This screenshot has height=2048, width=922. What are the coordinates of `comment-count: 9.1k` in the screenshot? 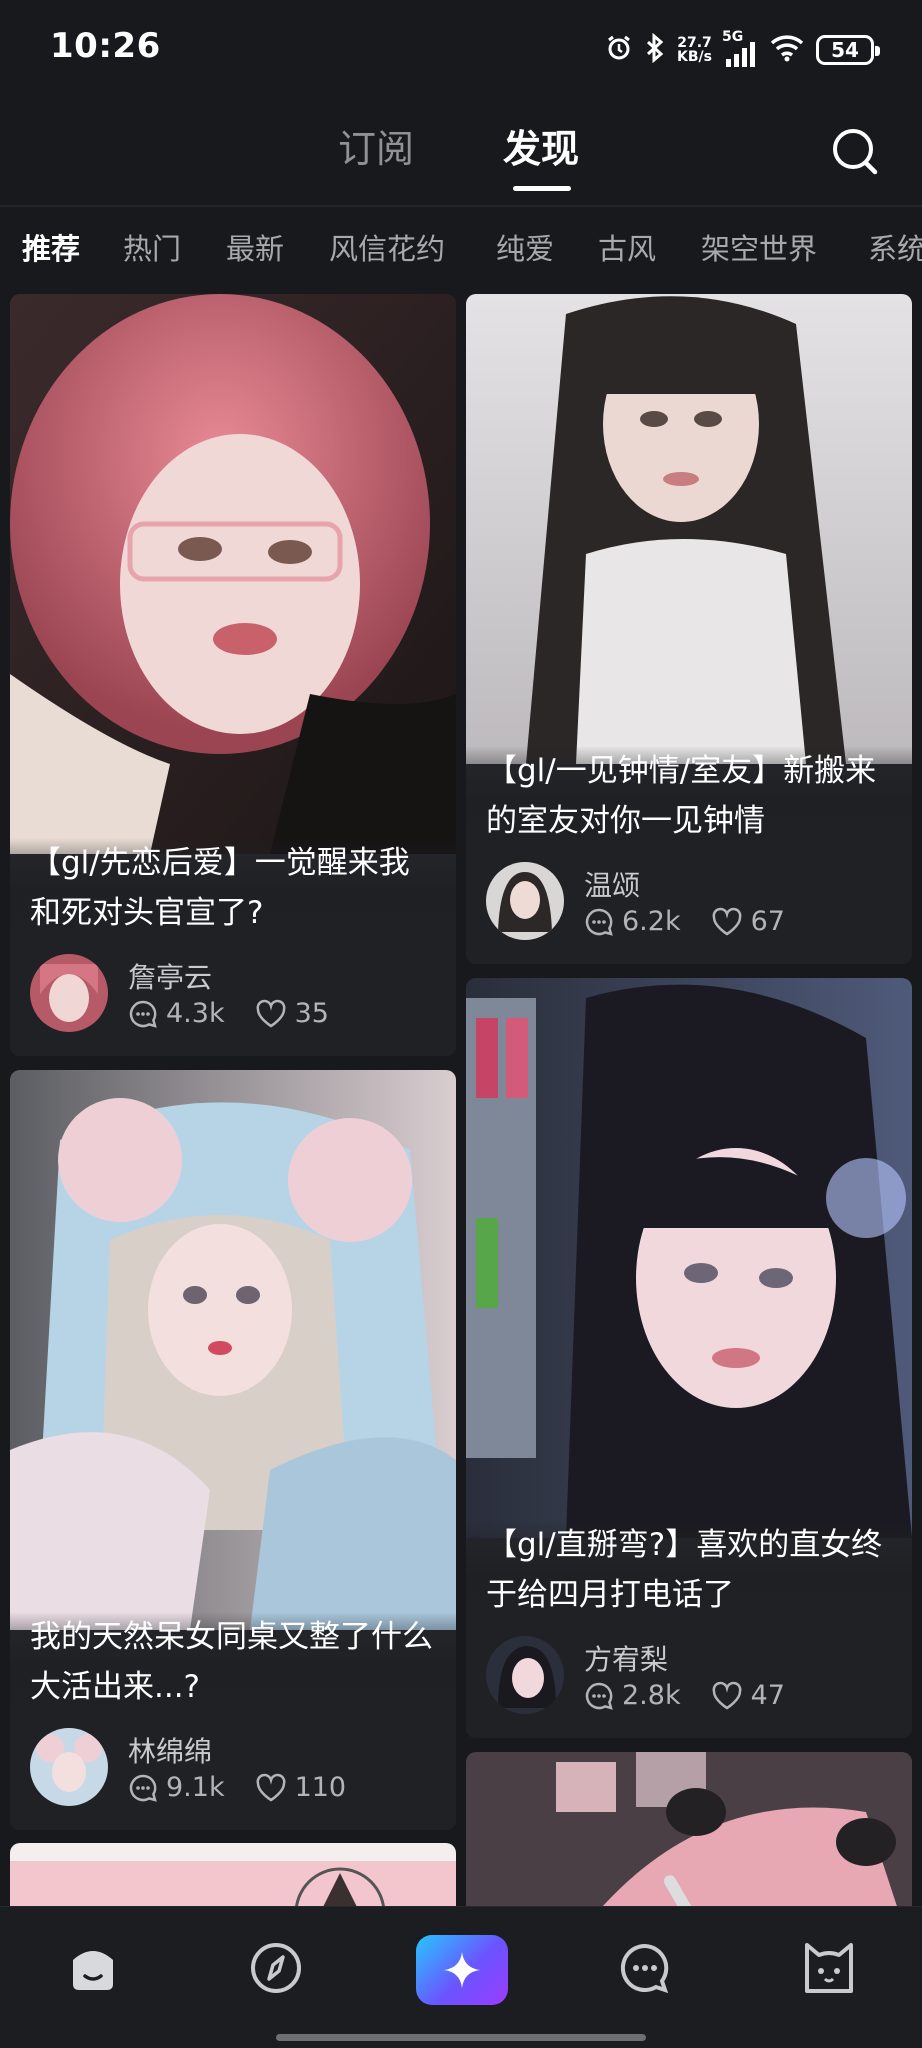 It's located at (195, 1787).